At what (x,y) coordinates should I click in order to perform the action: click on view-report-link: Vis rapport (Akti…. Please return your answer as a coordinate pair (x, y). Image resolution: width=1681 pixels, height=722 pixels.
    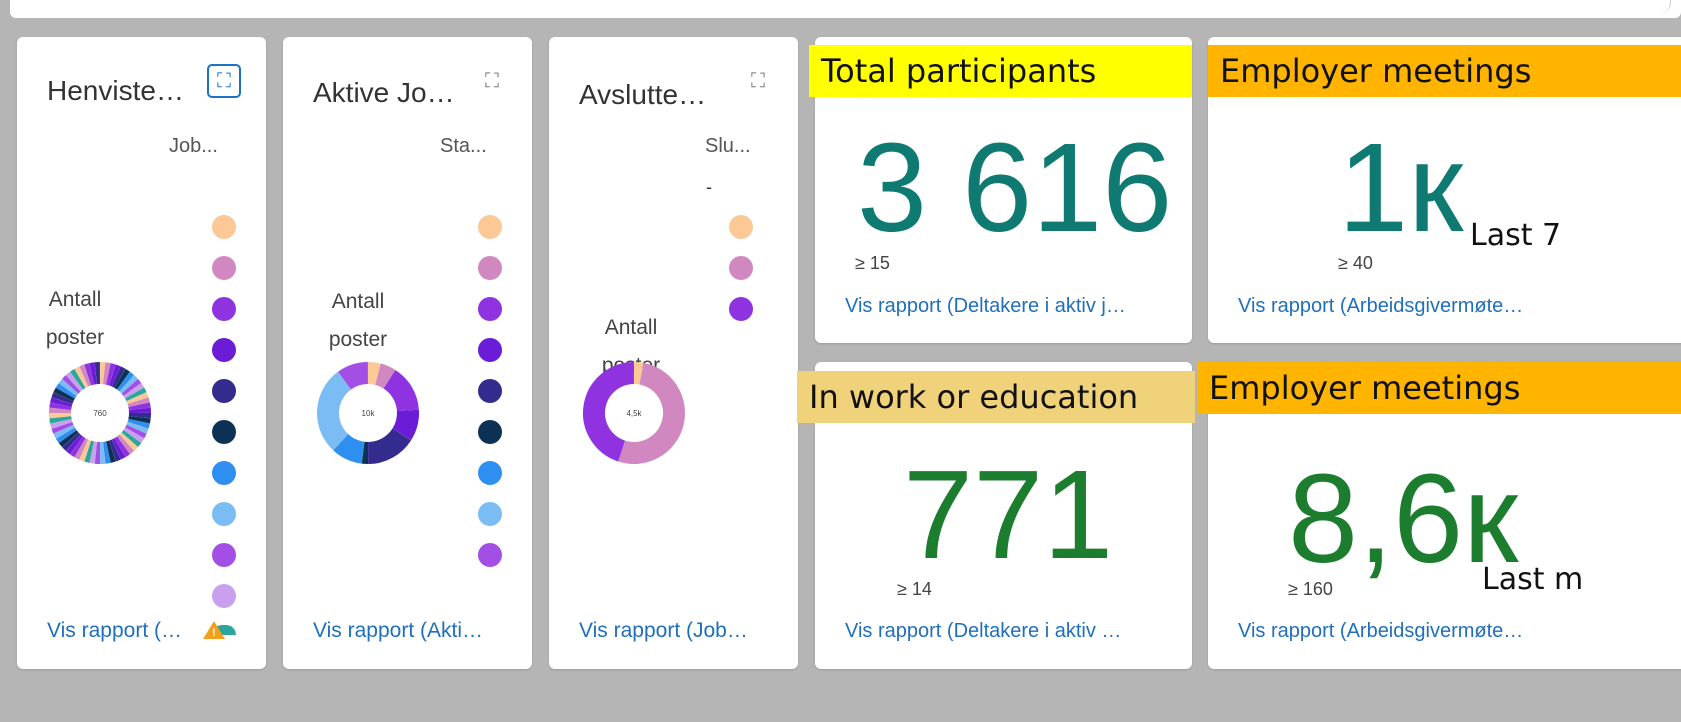
    Looking at the image, I should click on (398, 631).